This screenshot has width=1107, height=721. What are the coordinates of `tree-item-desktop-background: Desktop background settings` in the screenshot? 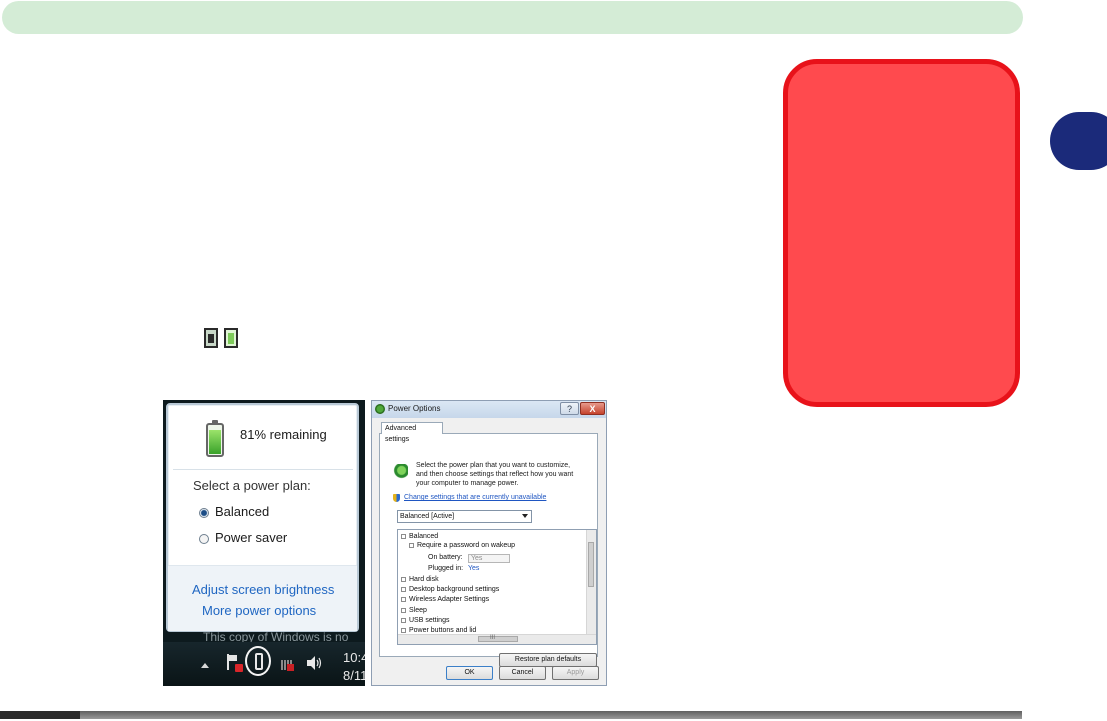 It's located at (450, 589).